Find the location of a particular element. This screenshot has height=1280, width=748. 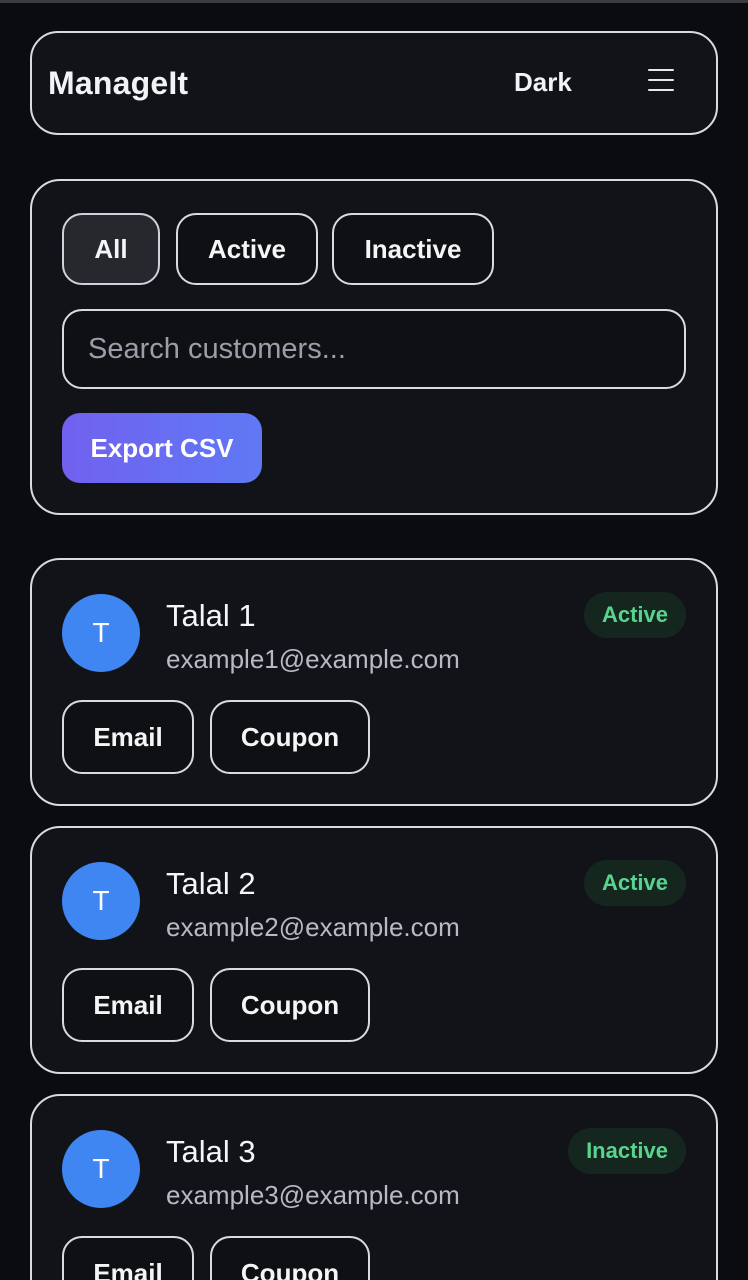

brand-logo: ManageIt is located at coordinates (118, 82).